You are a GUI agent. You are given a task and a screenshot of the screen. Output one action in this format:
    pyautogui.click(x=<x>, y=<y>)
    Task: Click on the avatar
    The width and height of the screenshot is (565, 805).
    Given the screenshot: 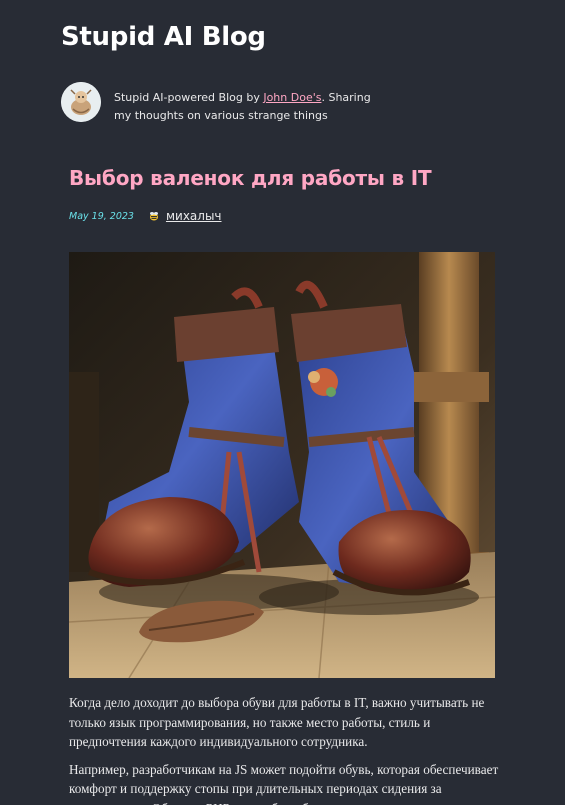 What is the action you would take?
    pyautogui.click(x=81, y=102)
    